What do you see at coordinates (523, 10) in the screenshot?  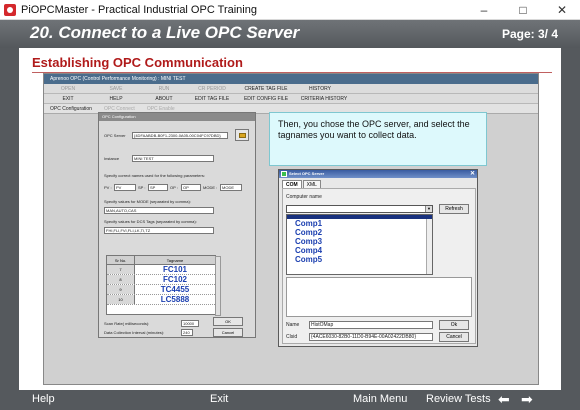 I see `maximize-button: □` at bounding box center [523, 10].